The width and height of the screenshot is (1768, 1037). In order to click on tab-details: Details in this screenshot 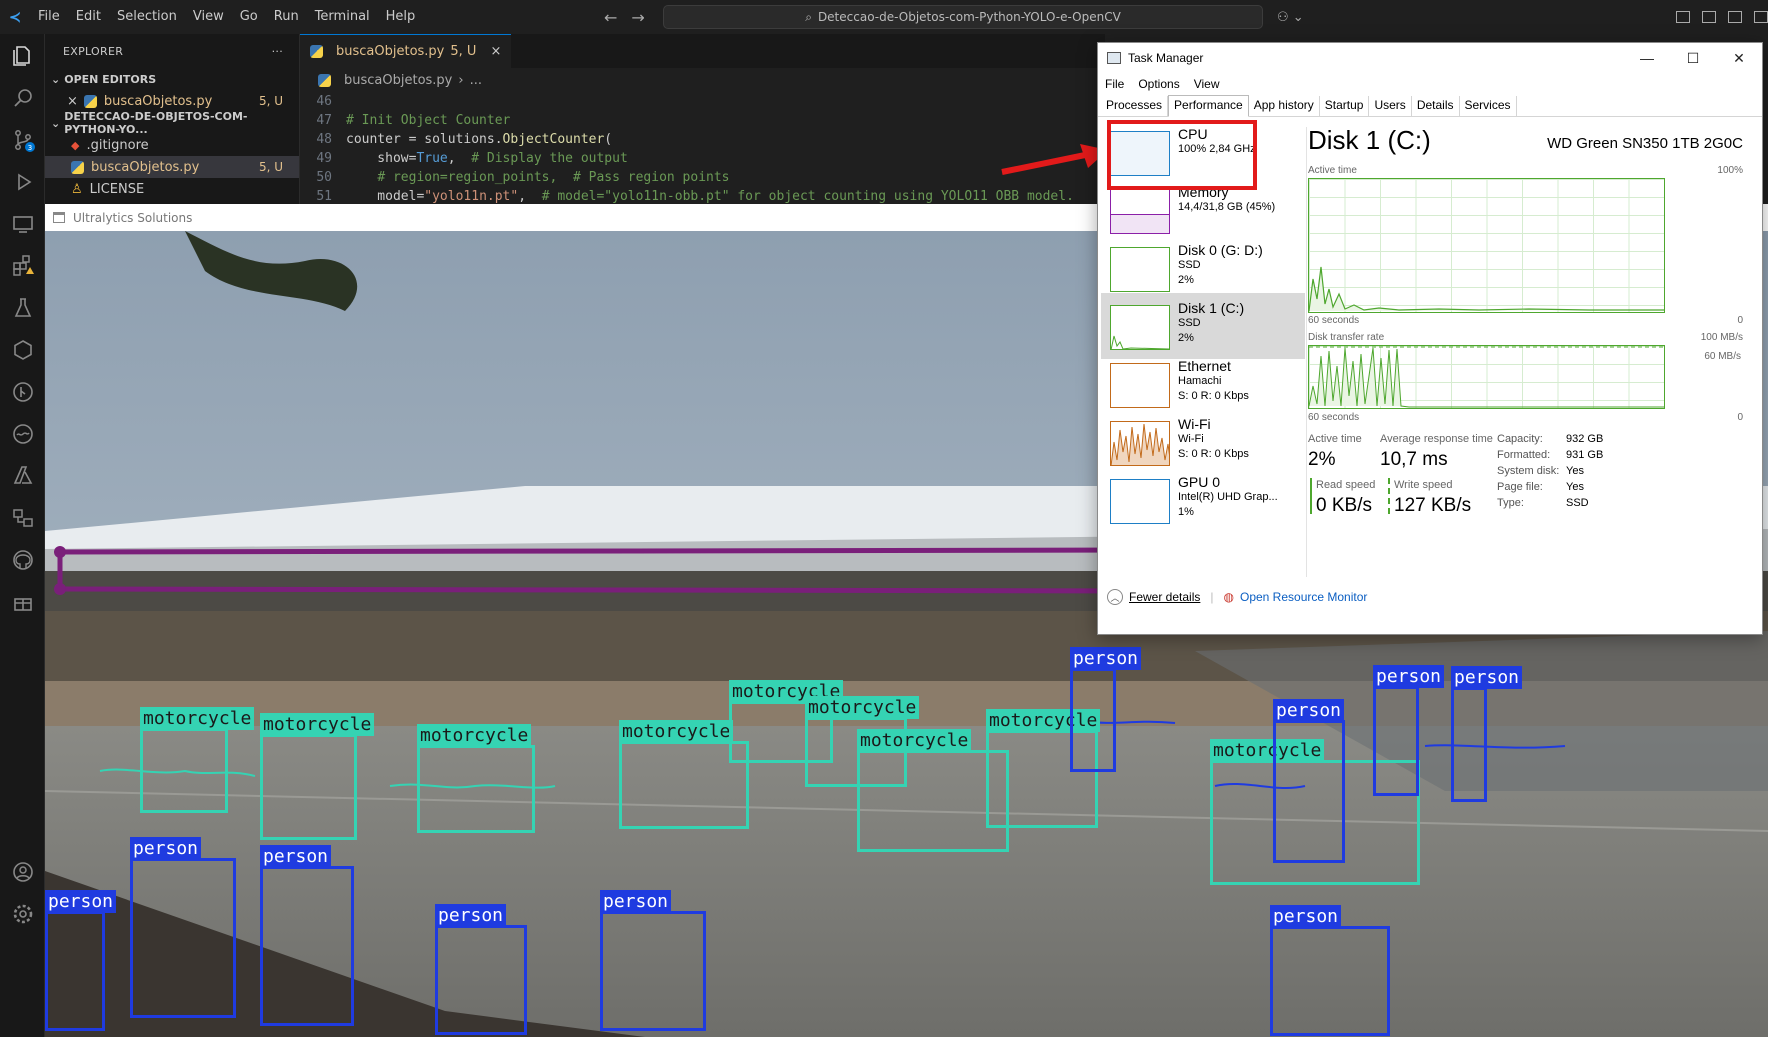, I will do `click(1436, 106)`.